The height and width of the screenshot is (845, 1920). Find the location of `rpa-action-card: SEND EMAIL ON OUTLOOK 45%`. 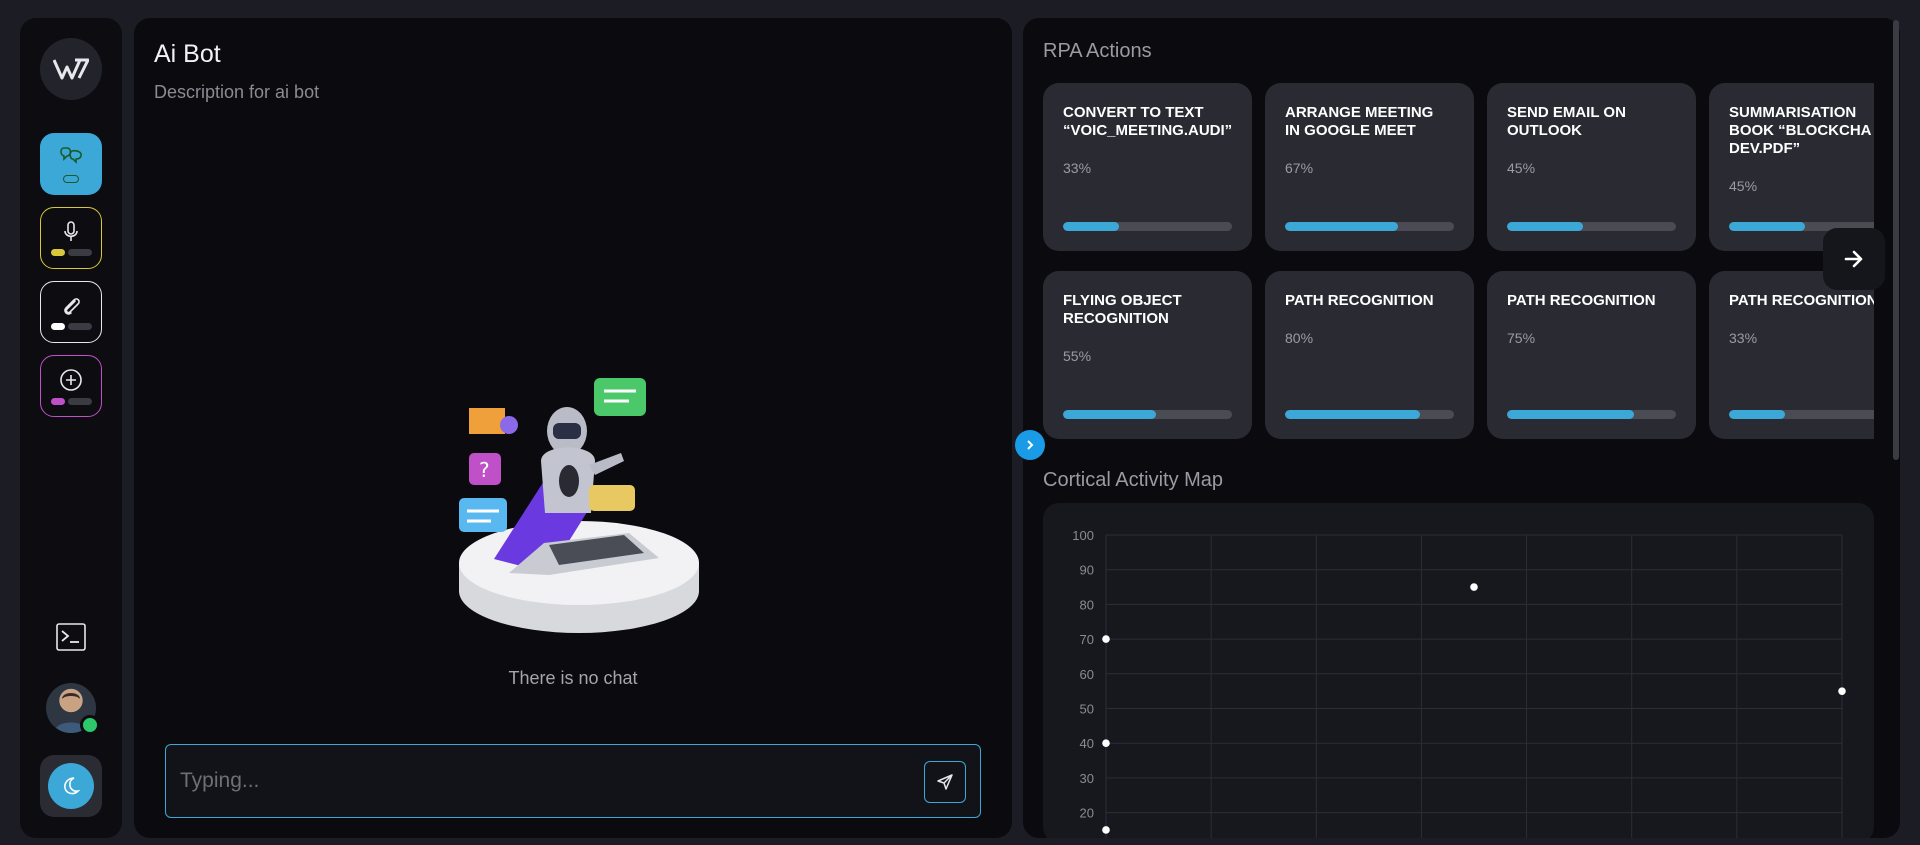

rpa-action-card: SEND EMAIL ON OUTLOOK 45% is located at coordinates (1591, 167).